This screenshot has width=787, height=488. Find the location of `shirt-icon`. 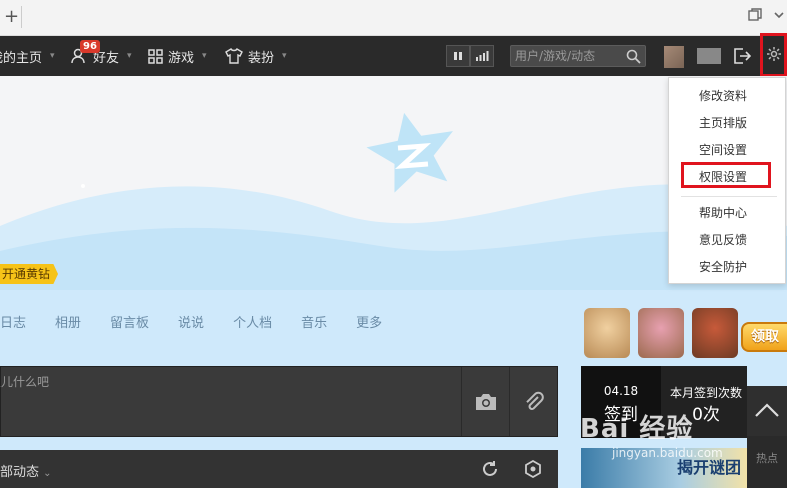

shirt-icon is located at coordinates (234, 56).